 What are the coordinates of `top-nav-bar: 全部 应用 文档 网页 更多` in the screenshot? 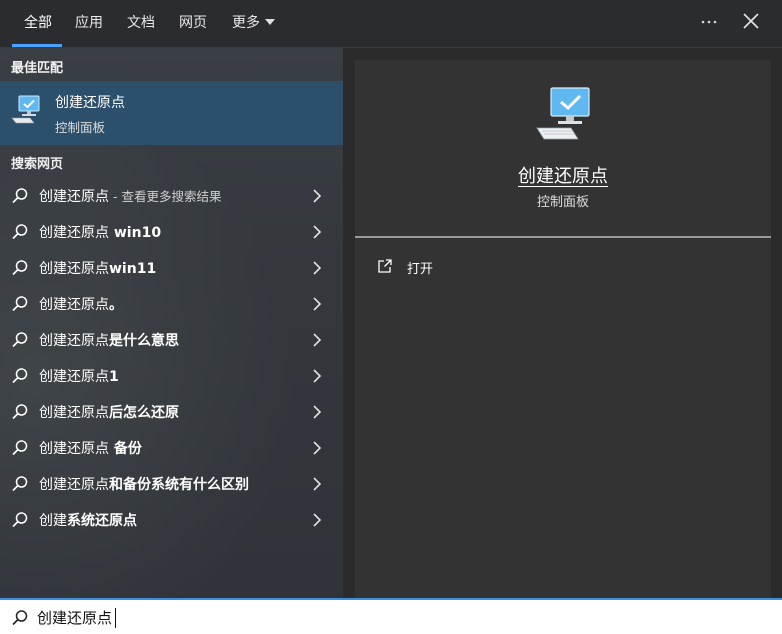 It's located at (391, 24).